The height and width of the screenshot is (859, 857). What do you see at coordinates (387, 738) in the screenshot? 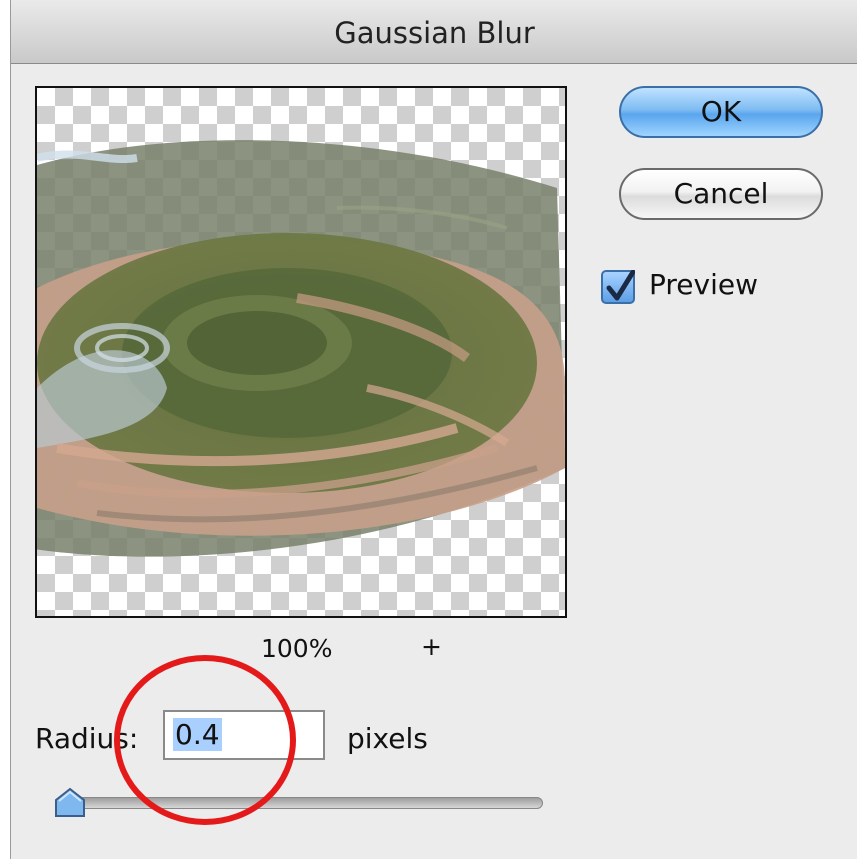
I see `radius-unit-label: pixels` at bounding box center [387, 738].